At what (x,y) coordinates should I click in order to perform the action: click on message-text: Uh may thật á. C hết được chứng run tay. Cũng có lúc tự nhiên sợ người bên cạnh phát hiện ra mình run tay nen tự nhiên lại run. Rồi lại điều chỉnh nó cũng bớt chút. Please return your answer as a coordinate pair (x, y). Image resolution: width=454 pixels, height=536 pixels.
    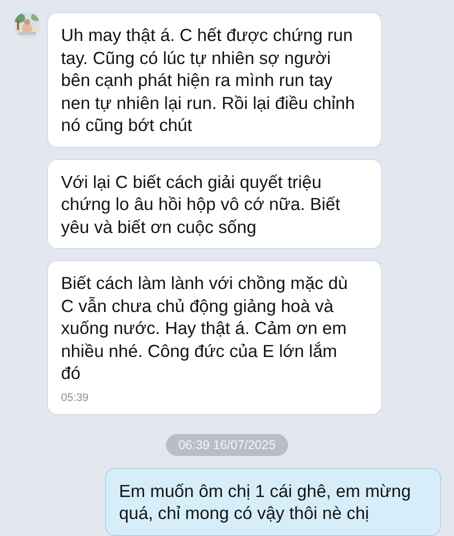
    Looking at the image, I should click on (208, 80).